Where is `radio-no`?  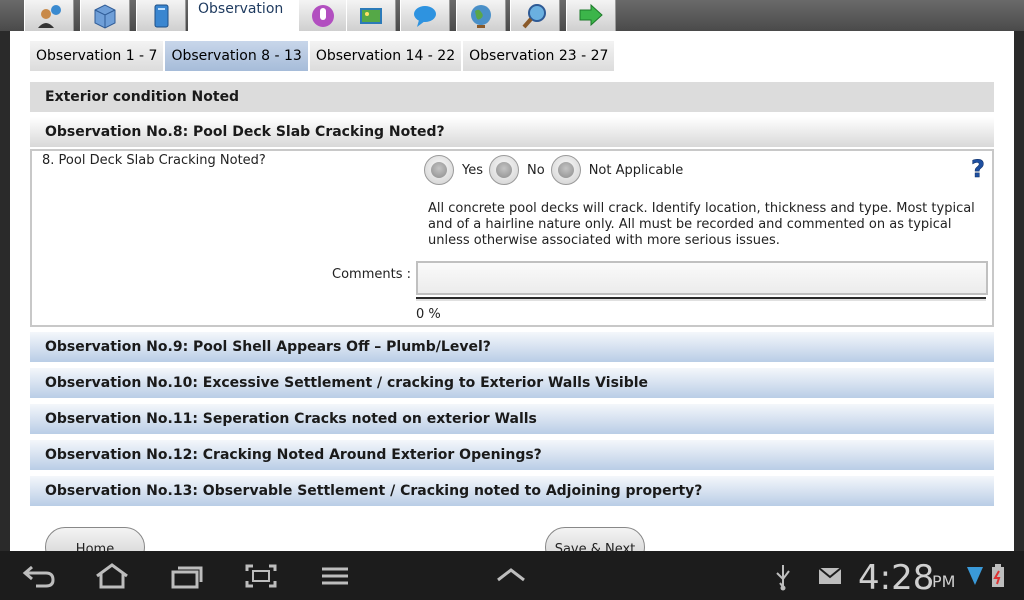
radio-no is located at coordinates (504, 170).